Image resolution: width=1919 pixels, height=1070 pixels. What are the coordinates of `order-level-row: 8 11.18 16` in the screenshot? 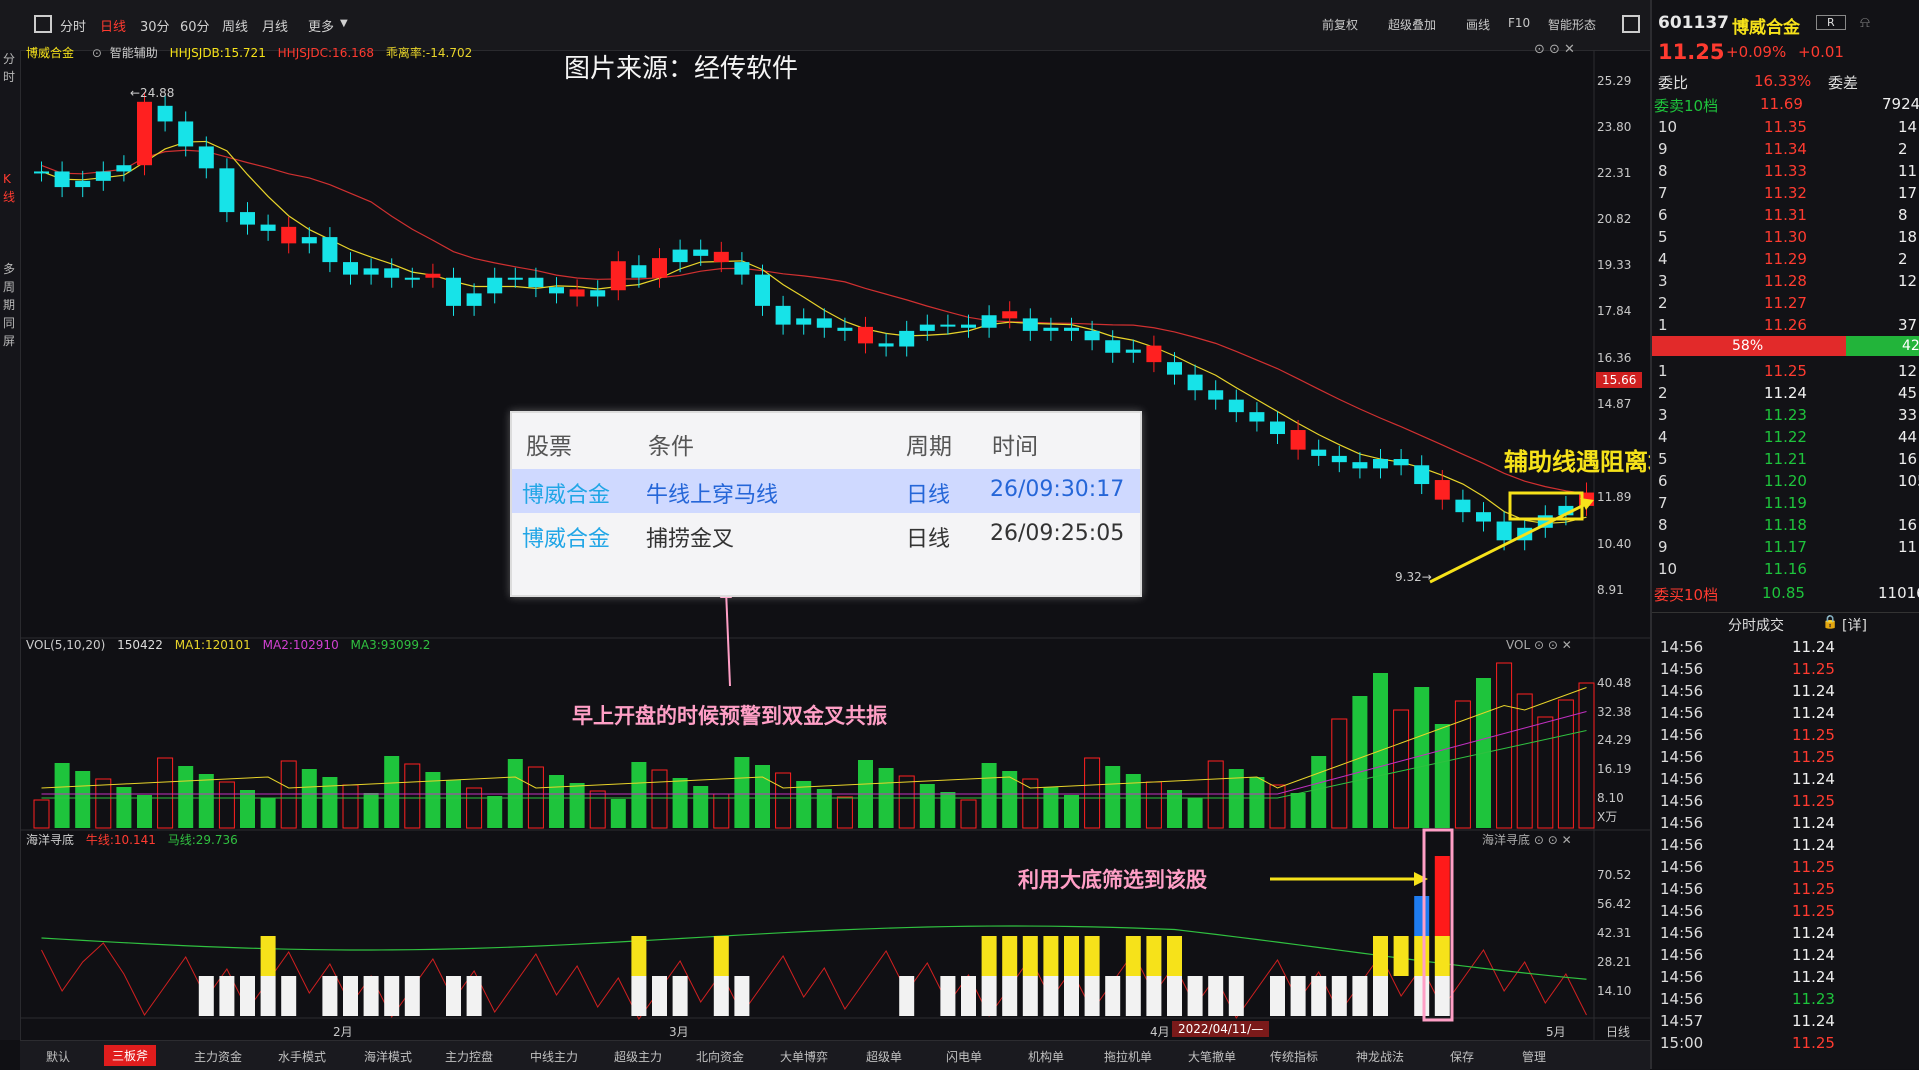 It's located at (1785, 525).